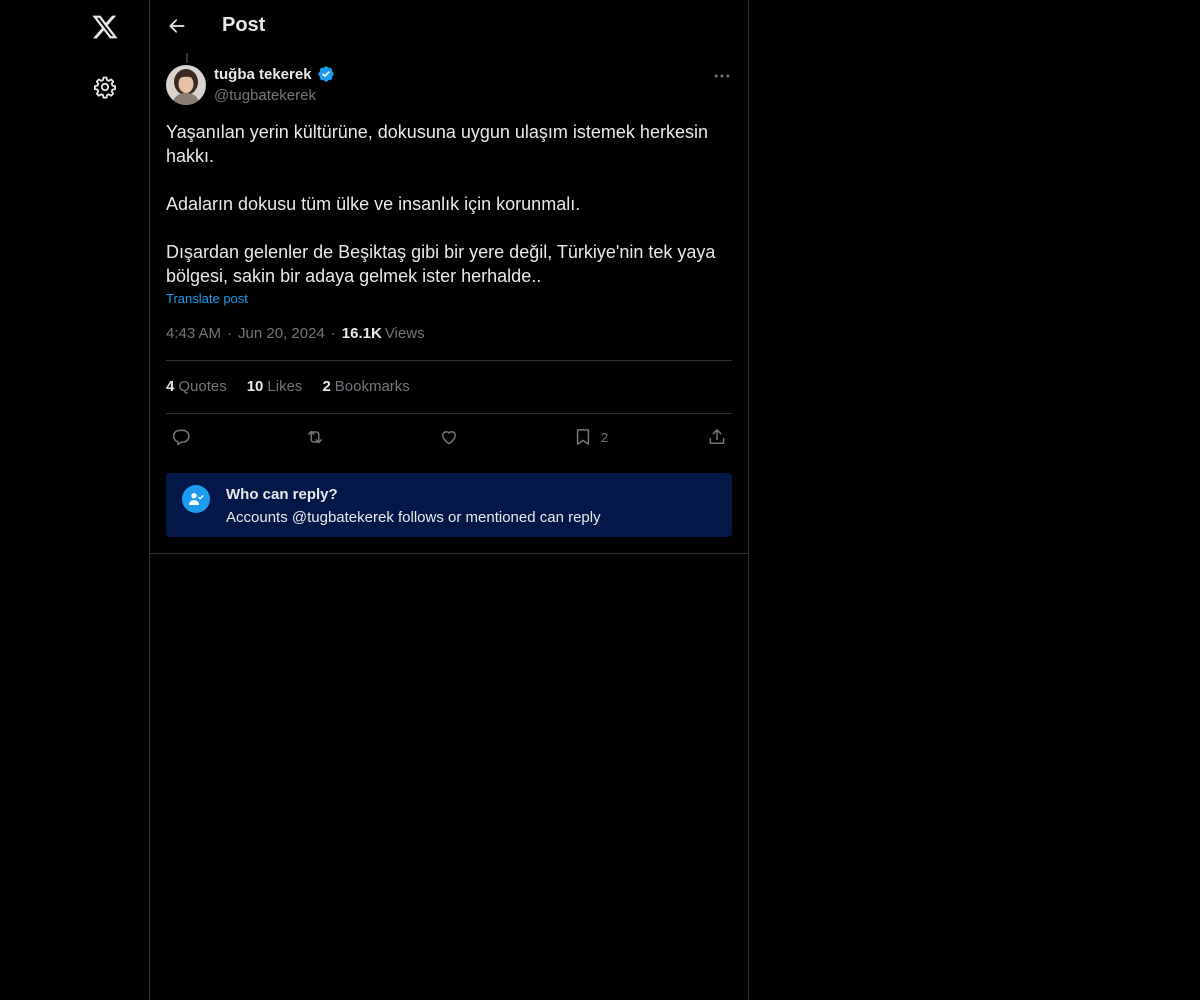 The image size is (1200, 1000). I want to click on x-logo-icon, so click(105, 27).